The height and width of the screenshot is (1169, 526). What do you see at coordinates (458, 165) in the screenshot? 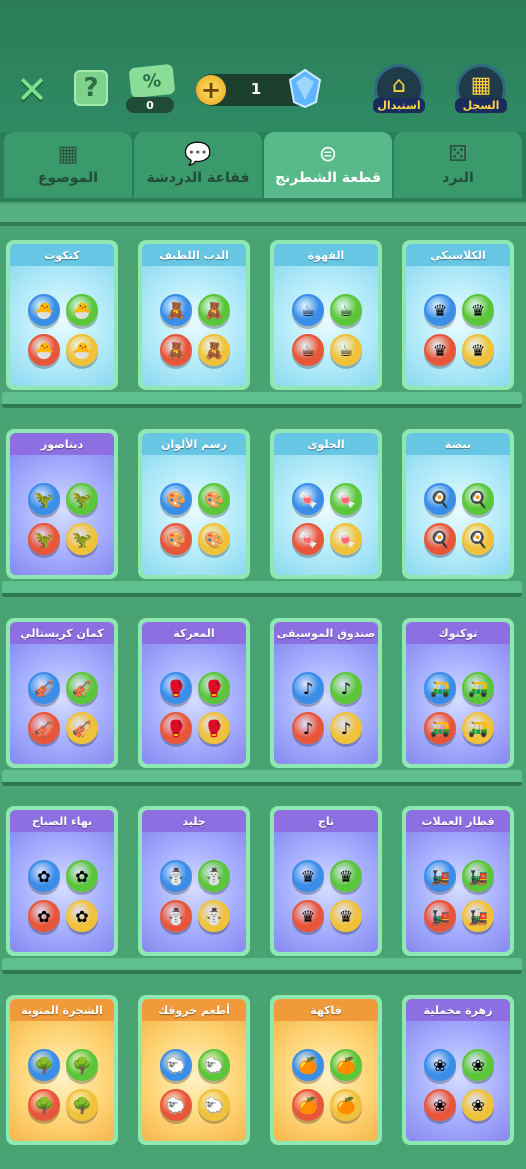
I see `tab-dice: ⚄ النرد` at bounding box center [458, 165].